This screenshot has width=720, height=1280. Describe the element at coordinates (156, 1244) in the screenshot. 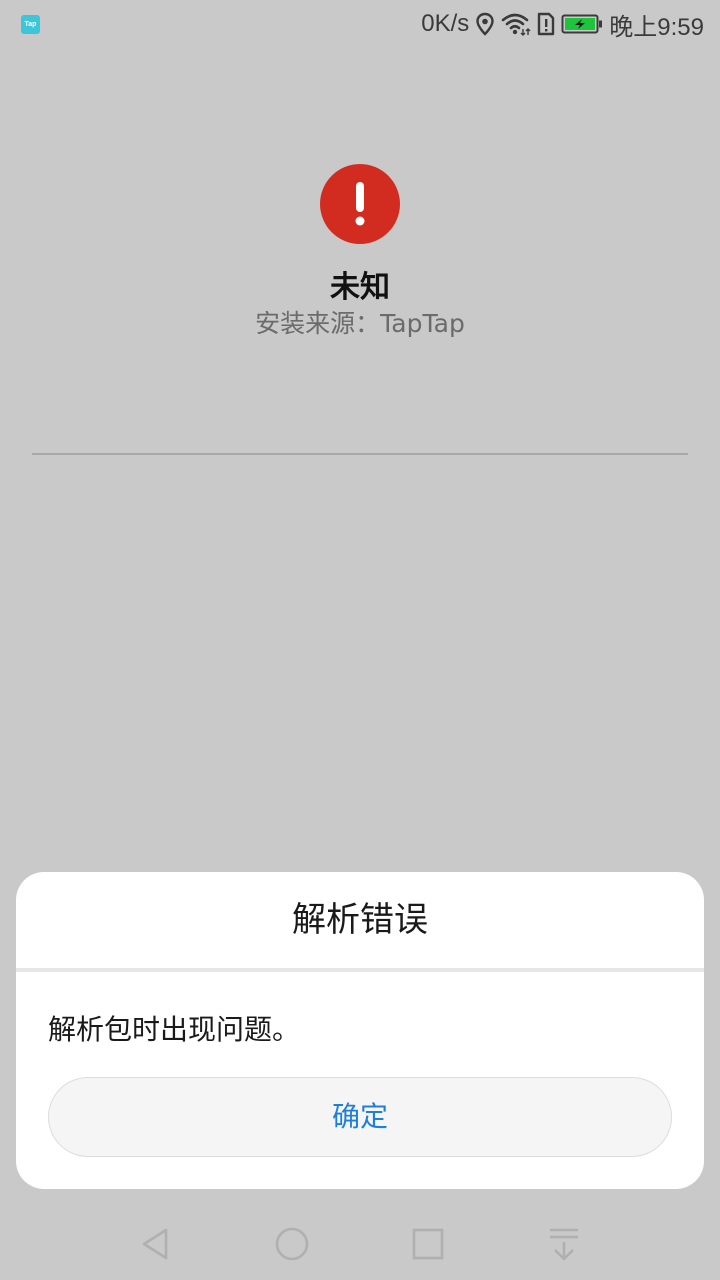

I see `back-icon` at that location.